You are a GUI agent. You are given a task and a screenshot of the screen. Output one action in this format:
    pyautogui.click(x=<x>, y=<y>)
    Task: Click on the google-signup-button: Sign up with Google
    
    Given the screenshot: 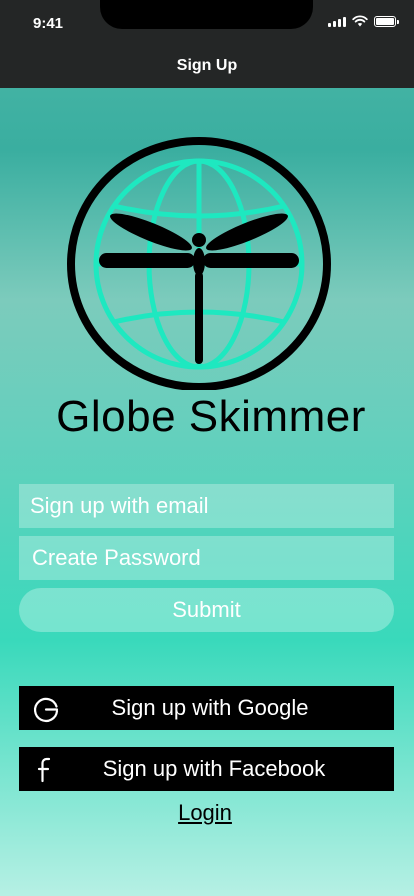 What is the action you would take?
    pyautogui.click(x=206, y=708)
    